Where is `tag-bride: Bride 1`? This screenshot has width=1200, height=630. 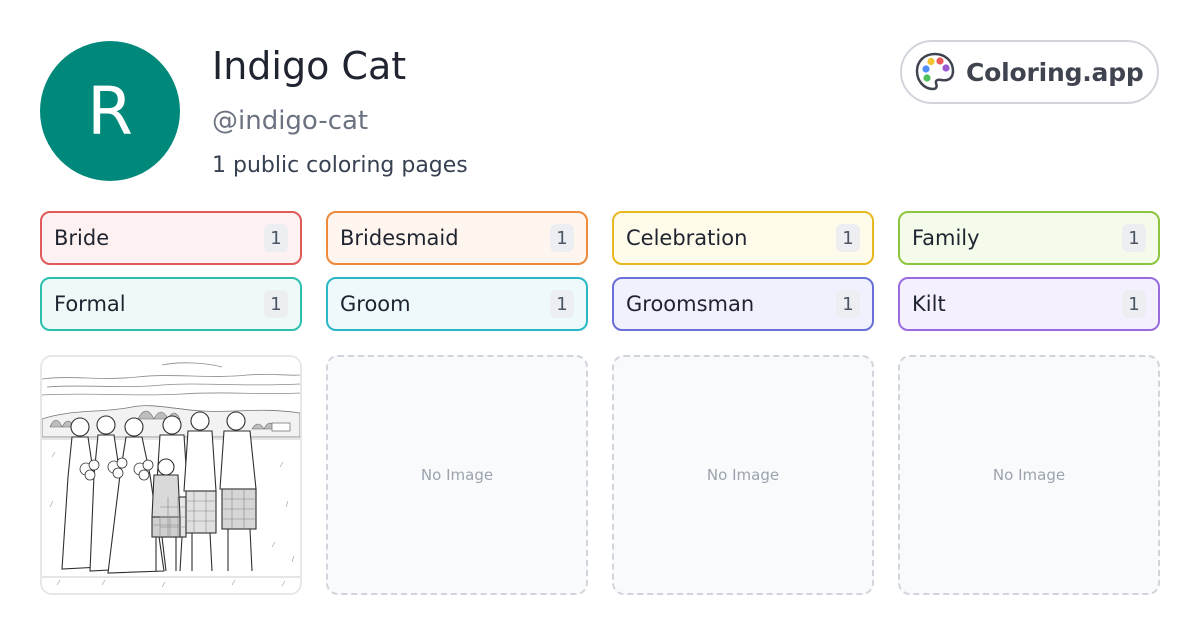 tag-bride: Bride 1 is located at coordinates (171, 238).